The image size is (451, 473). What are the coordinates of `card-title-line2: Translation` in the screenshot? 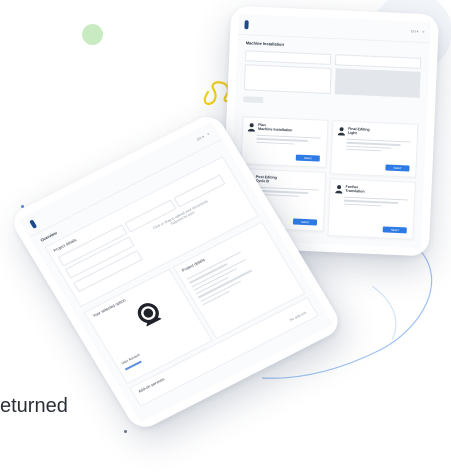 It's located at (355, 191).